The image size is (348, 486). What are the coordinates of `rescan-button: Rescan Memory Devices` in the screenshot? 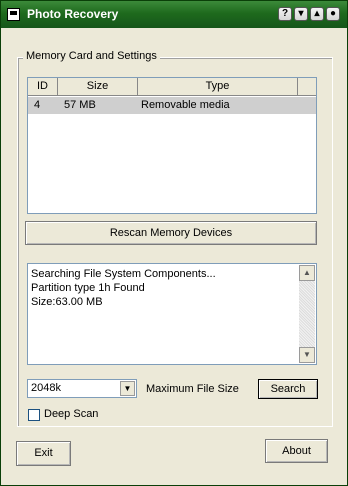 It's located at (171, 233).